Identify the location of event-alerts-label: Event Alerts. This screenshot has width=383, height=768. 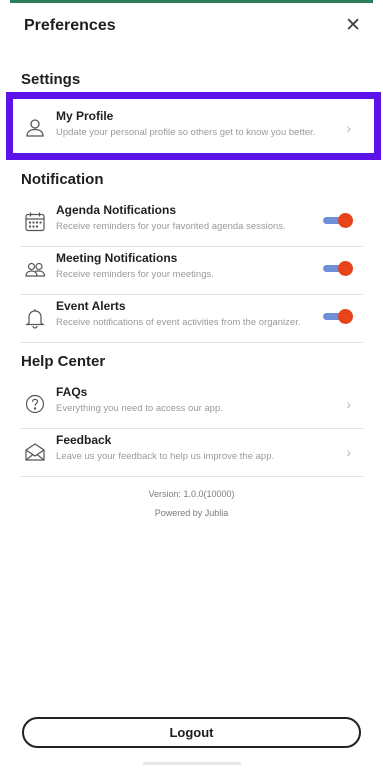
(91, 306).